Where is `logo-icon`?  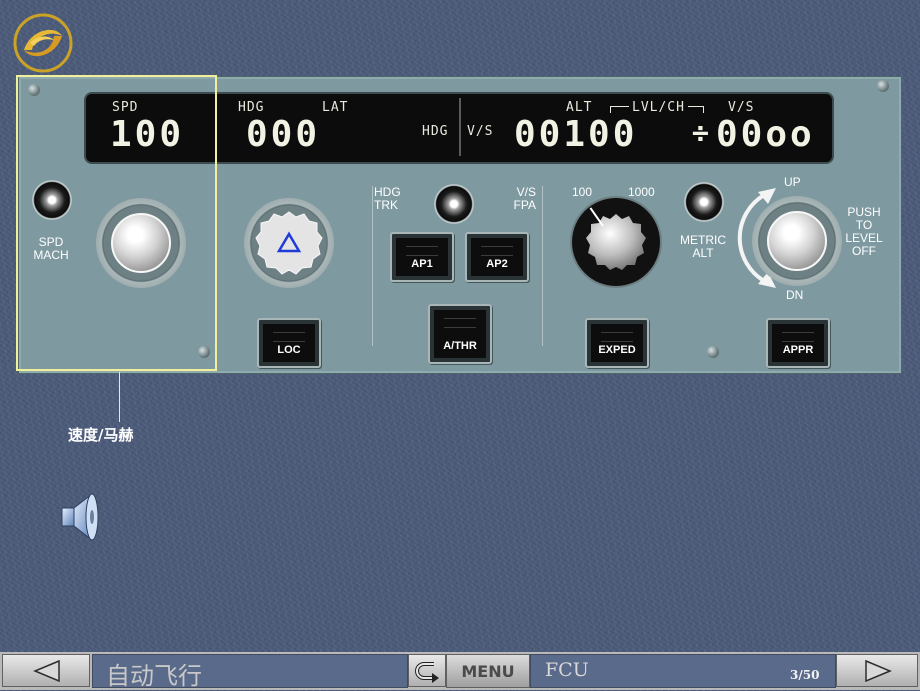
logo-icon is located at coordinates (43, 43).